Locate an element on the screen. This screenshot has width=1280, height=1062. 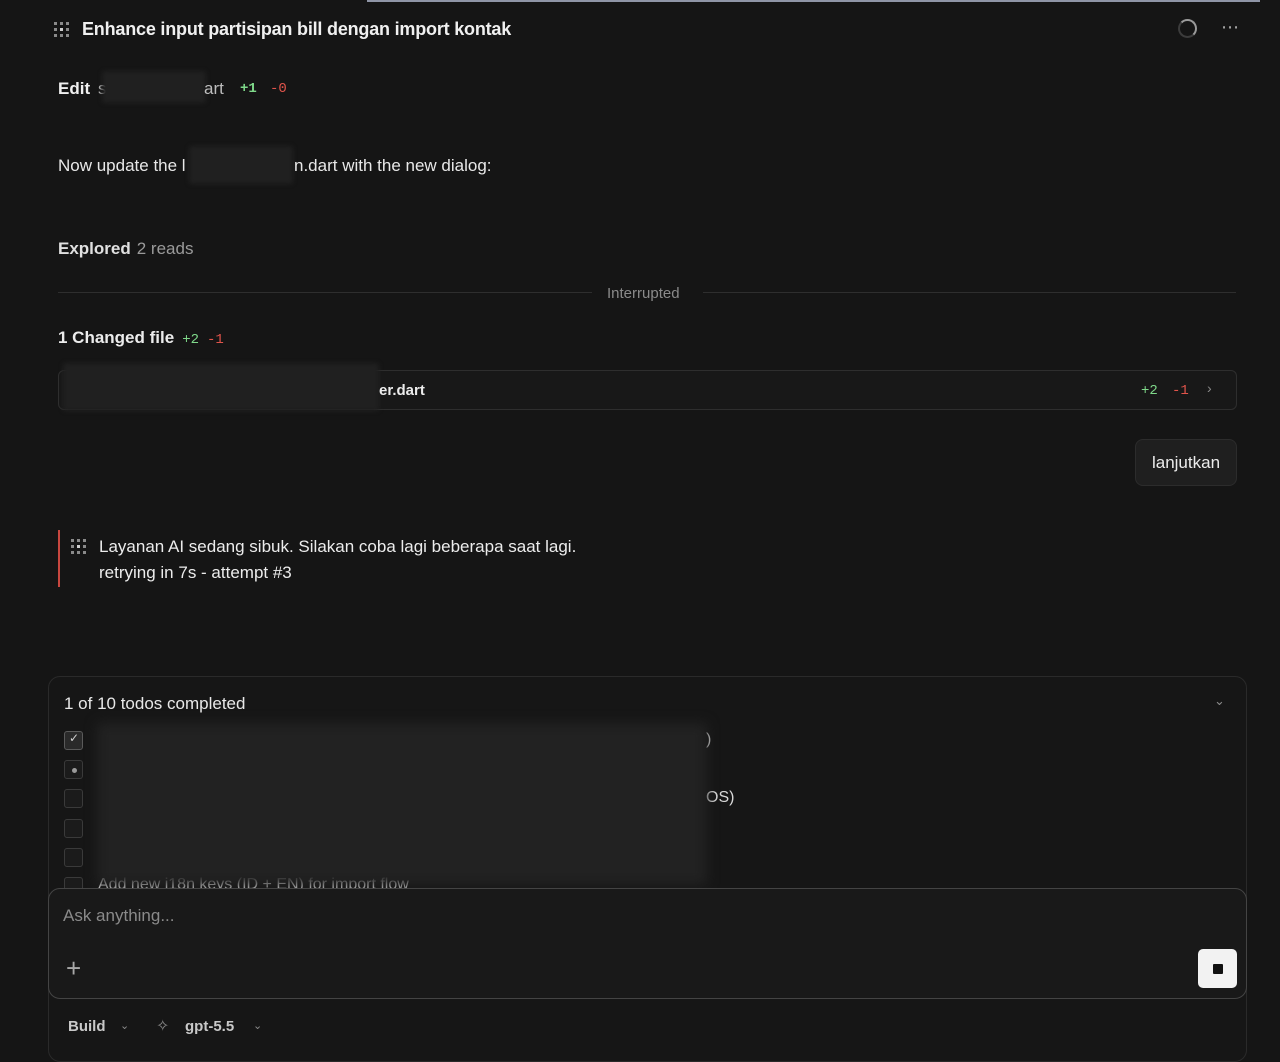
loading-spinner-icon is located at coordinates (1187, 28).